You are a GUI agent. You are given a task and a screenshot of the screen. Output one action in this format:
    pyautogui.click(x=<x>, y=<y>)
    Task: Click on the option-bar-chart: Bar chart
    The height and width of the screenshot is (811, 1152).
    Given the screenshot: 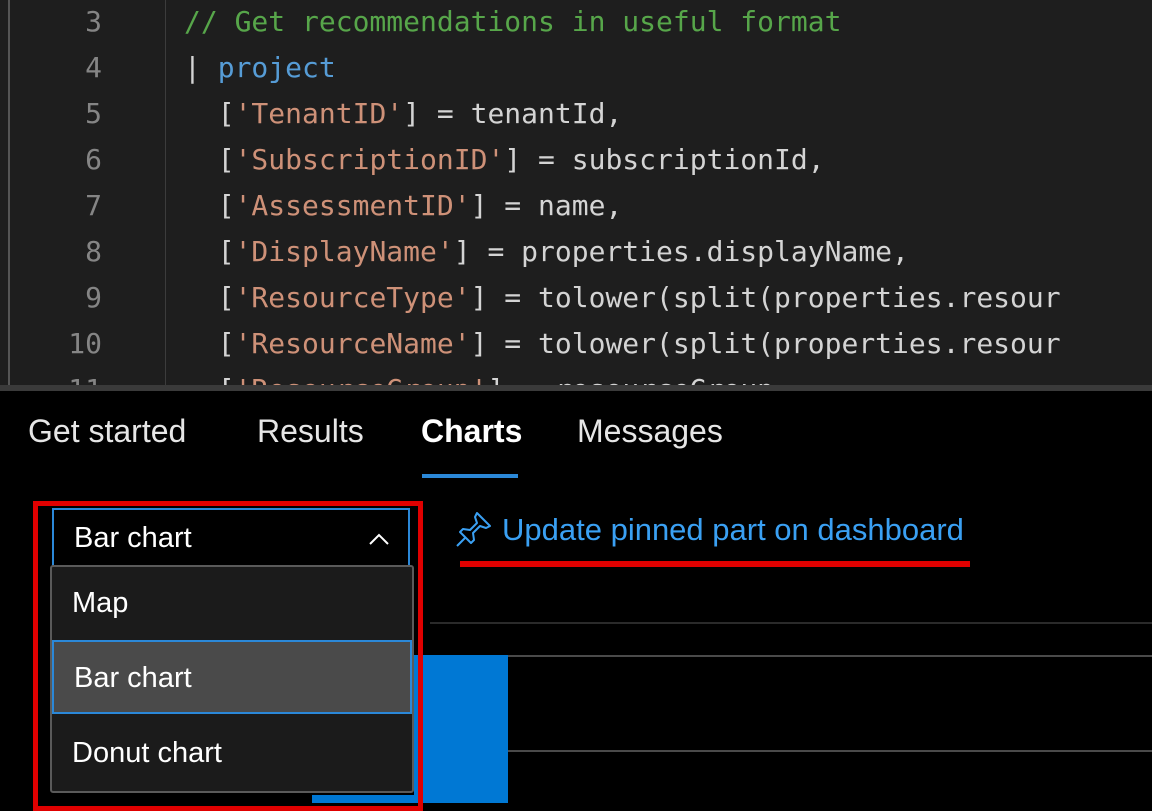 What is the action you would take?
    pyautogui.click(x=232, y=677)
    